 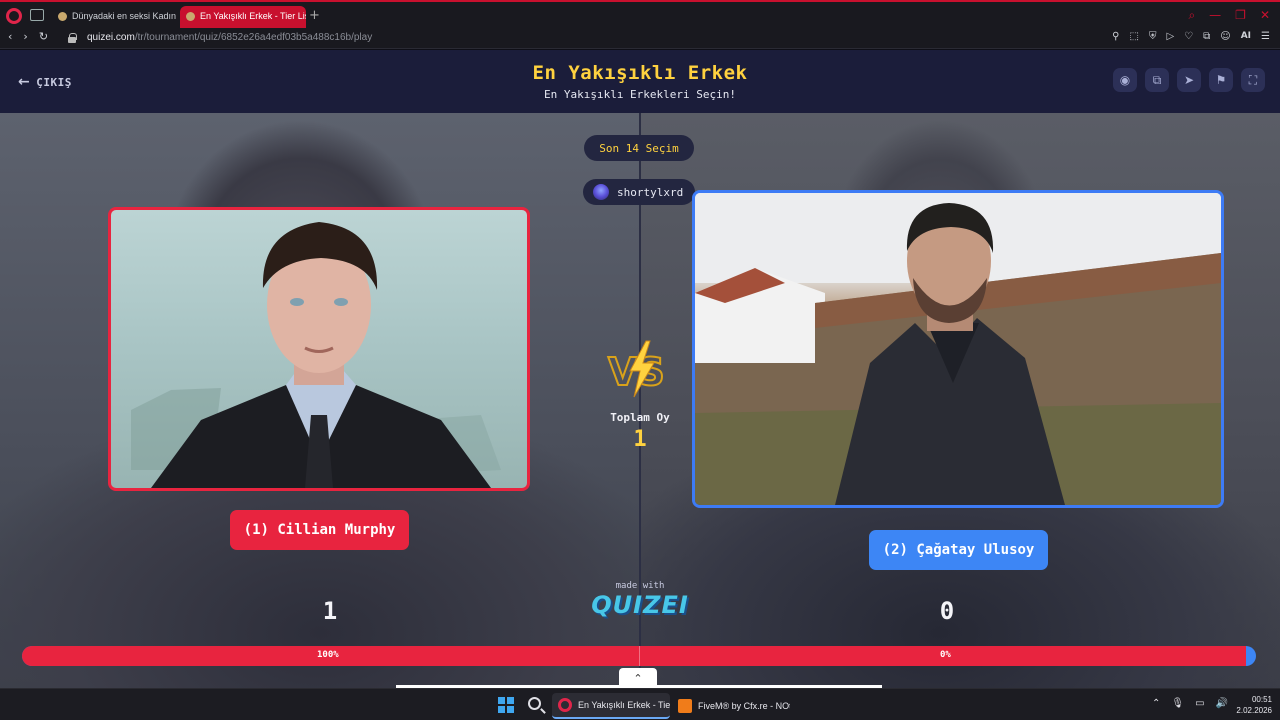 I want to click on close-icon: ✕, so click(x=1265, y=15).